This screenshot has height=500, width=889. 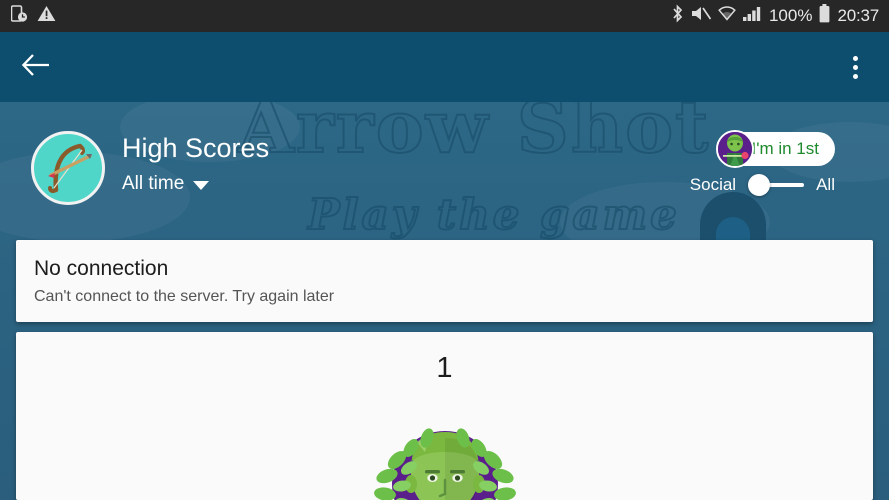 What do you see at coordinates (776, 185) in the screenshot?
I see `toggle-switch` at bounding box center [776, 185].